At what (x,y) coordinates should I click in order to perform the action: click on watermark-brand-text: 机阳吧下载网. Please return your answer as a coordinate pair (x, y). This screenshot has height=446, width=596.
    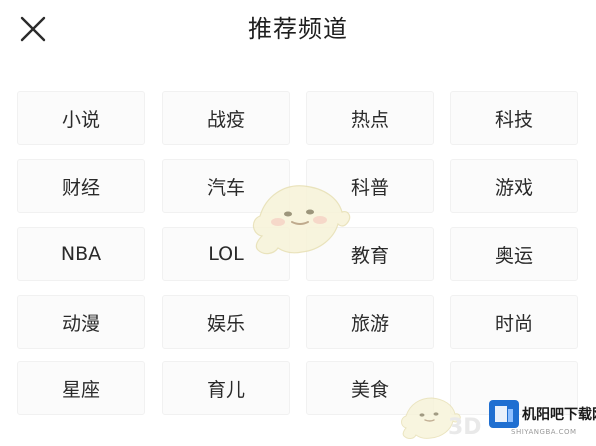
    Looking at the image, I should click on (559, 415).